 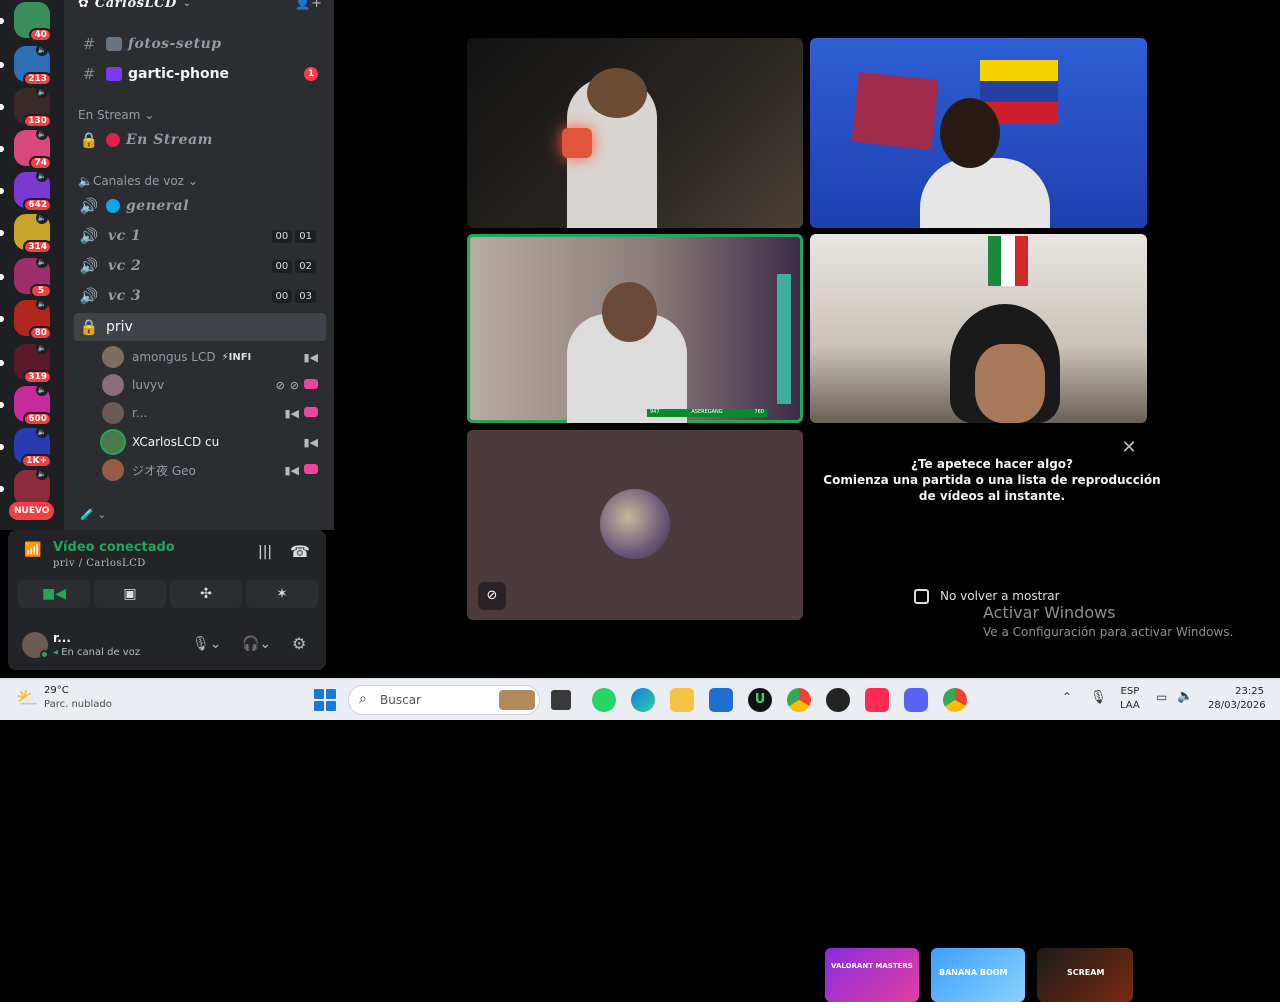 I want to click on add-friend-icon: 👤+, so click(x=308, y=5).